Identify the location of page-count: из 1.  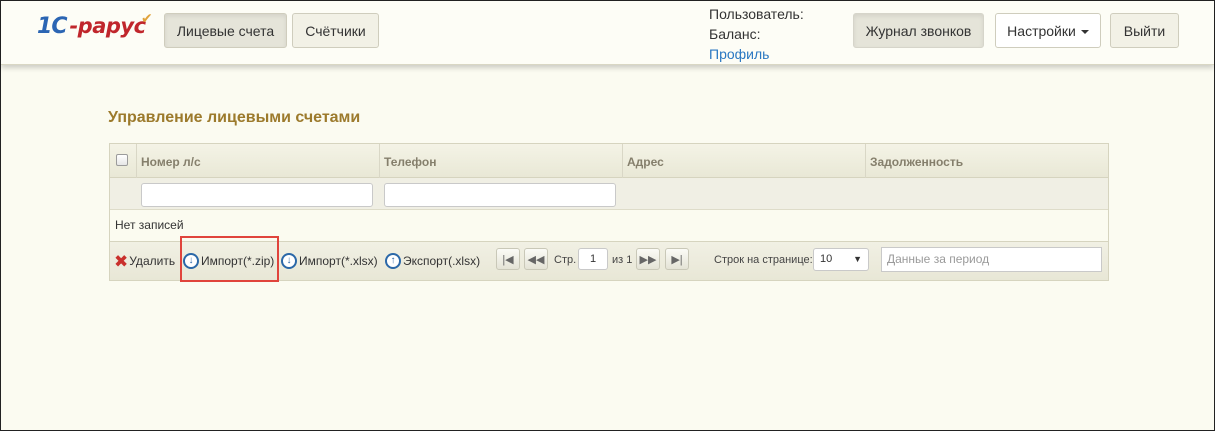
(622, 260).